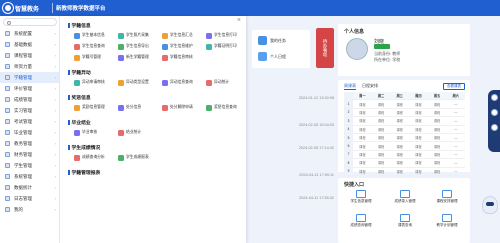 Image resolution: width=500 pixels, height=243 pixels. I want to click on sidebar-item: 课程管理 ›, so click(30, 55).